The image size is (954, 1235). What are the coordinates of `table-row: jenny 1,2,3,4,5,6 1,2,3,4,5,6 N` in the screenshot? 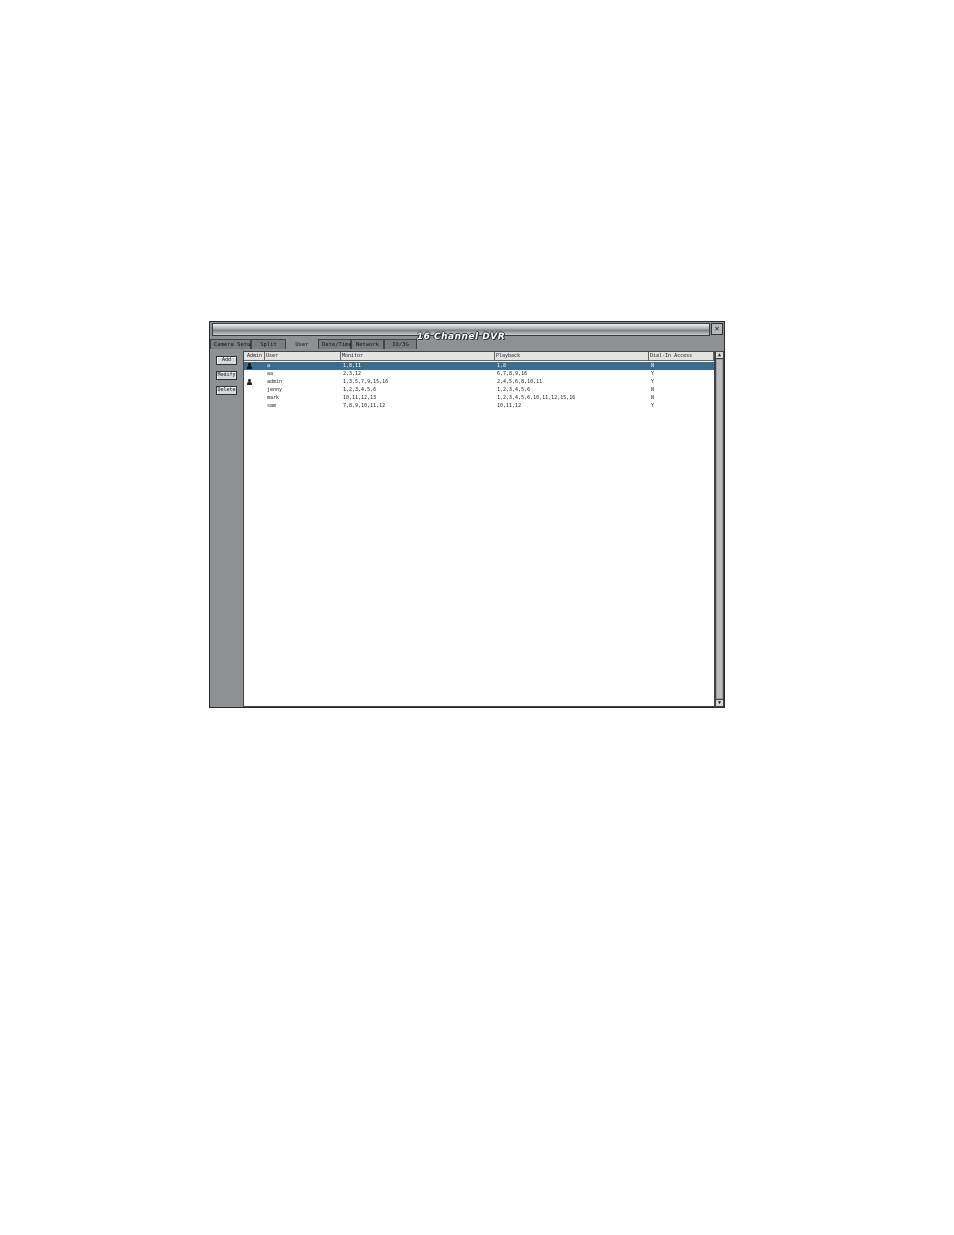 It's located at (479, 390).